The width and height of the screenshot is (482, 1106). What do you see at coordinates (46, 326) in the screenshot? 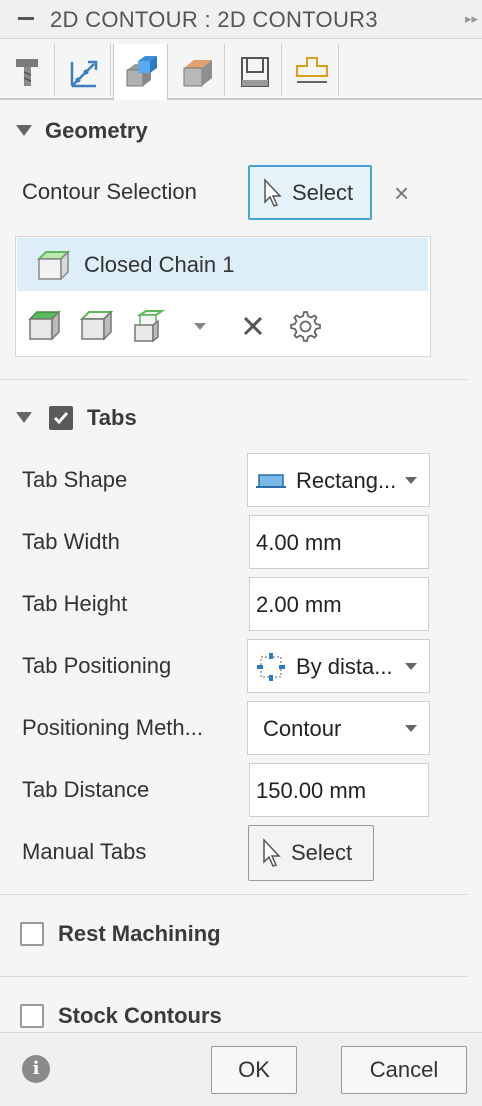
I see `add-face-chain-icon` at bounding box center [46, 326].